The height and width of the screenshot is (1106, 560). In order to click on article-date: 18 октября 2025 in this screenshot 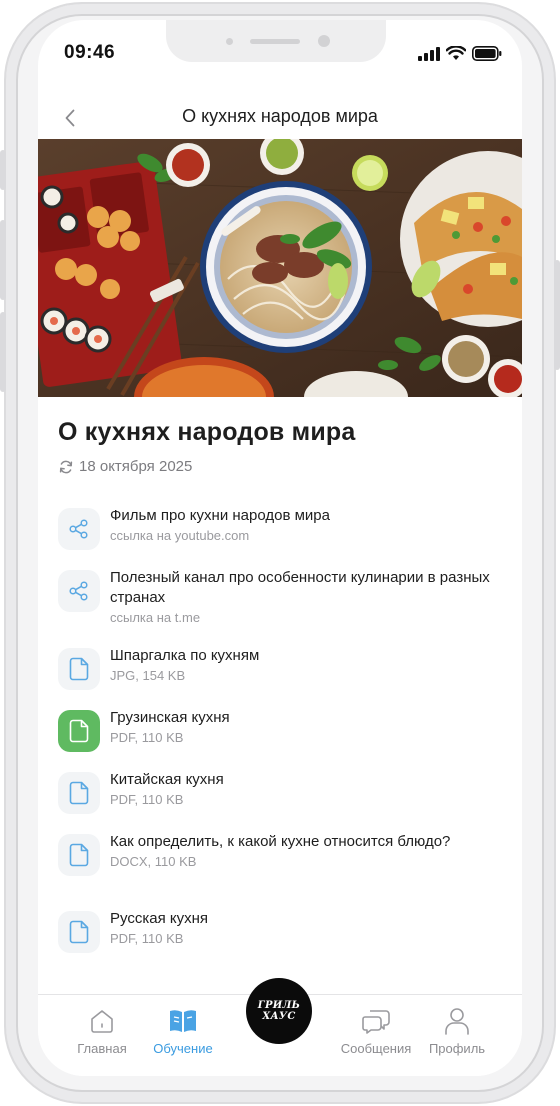, I will do `click(125, 466)`.